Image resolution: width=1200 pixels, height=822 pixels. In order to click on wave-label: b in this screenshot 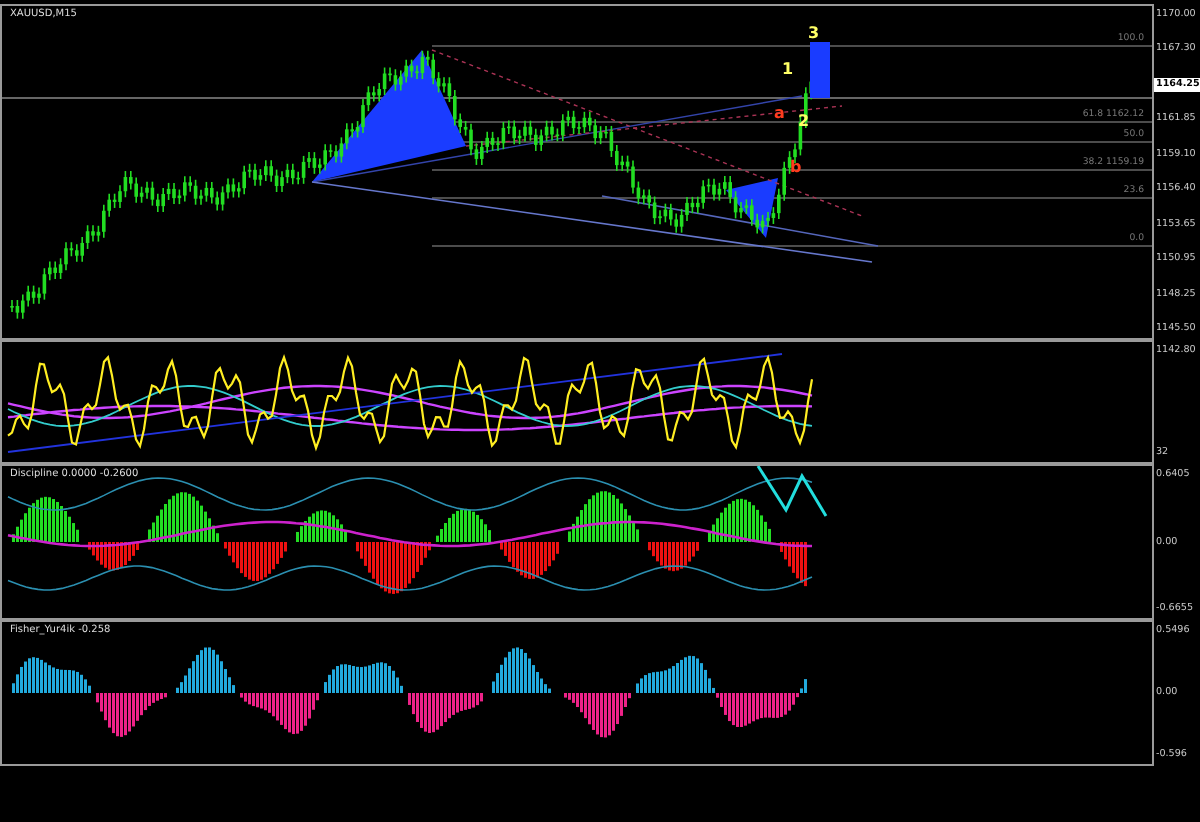, I will do `click(796, 167)`.